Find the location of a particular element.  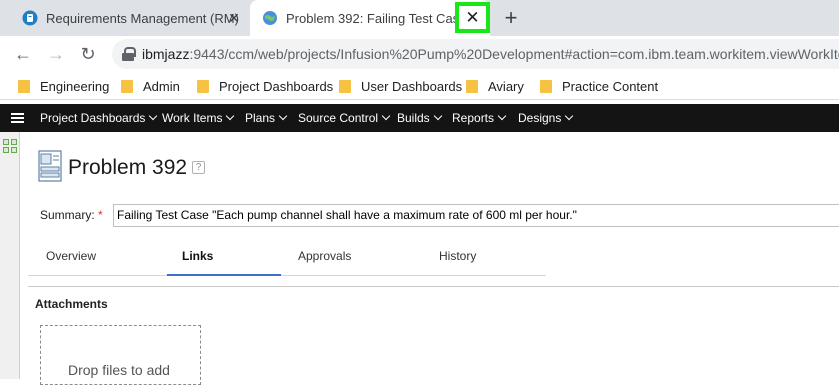

nav-label: Project Dashboards is located at coordinates (93, 118).